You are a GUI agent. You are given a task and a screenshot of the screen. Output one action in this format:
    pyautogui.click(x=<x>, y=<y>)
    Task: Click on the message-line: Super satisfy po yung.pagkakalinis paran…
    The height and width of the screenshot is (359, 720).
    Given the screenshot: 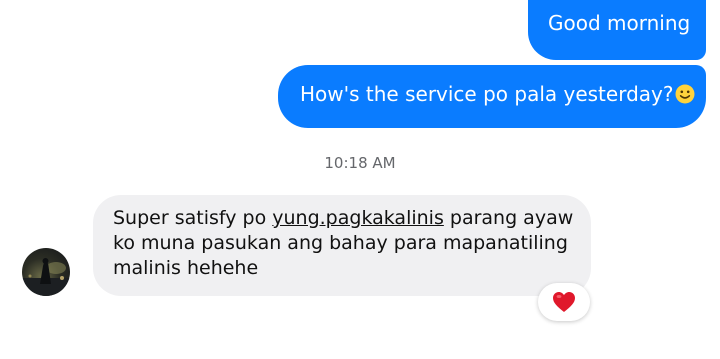 What is the action you would take?
    pyautogui.click(x=343, y=218)
    